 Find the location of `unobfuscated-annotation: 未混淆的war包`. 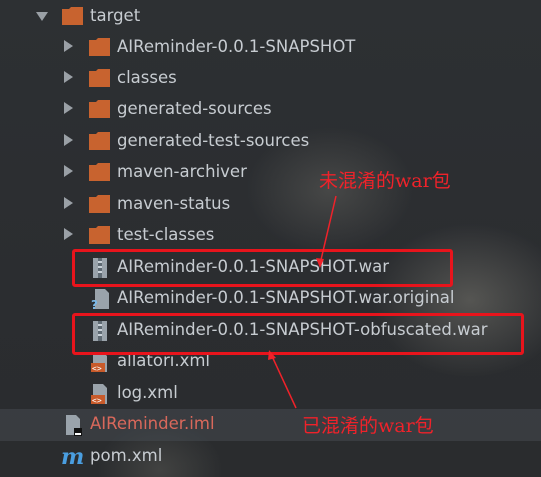

unobfuscated-annotation: 未混淆的war包 is located at coordinates (385, 181).